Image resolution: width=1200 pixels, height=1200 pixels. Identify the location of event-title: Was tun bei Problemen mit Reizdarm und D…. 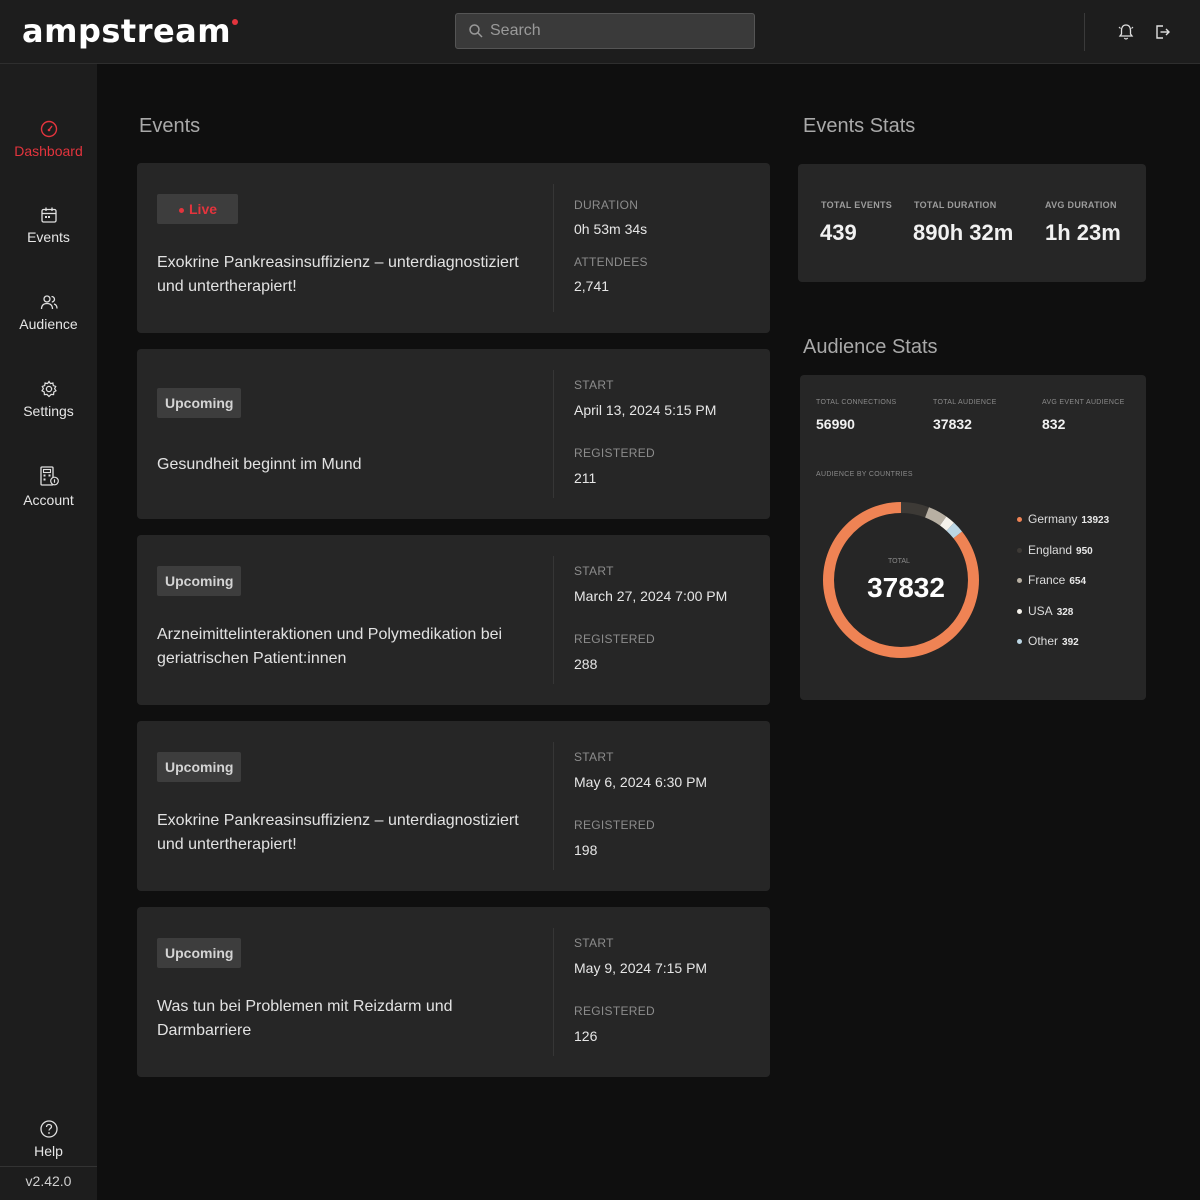
(305, 1018).